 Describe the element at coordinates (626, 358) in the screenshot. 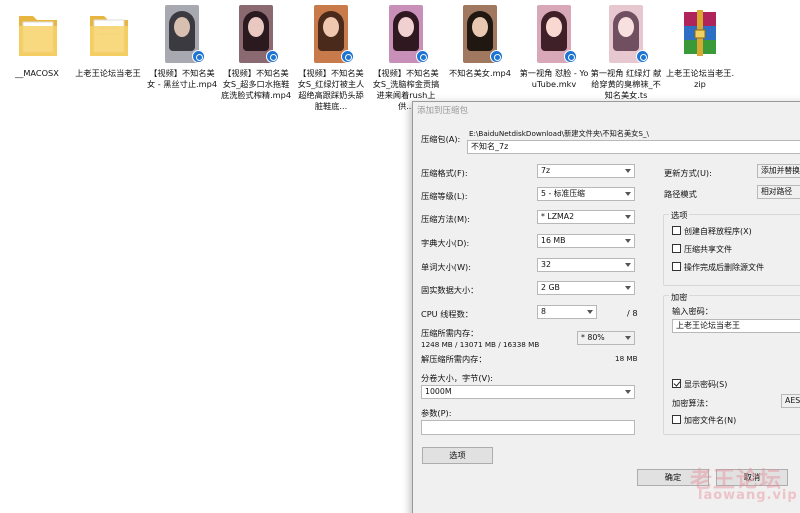

I see `mem-decomp-value: 18 MB` at that location.